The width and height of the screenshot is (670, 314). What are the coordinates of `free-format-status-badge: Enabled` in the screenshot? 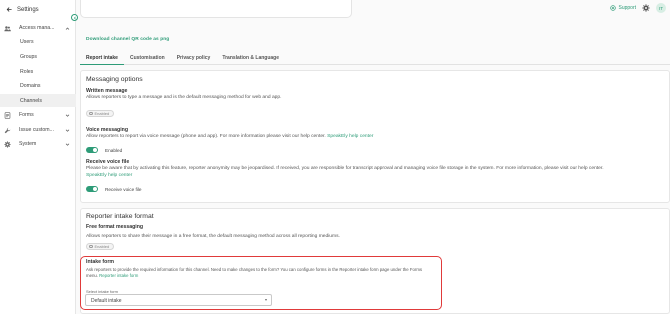 It's located at (100, 246).